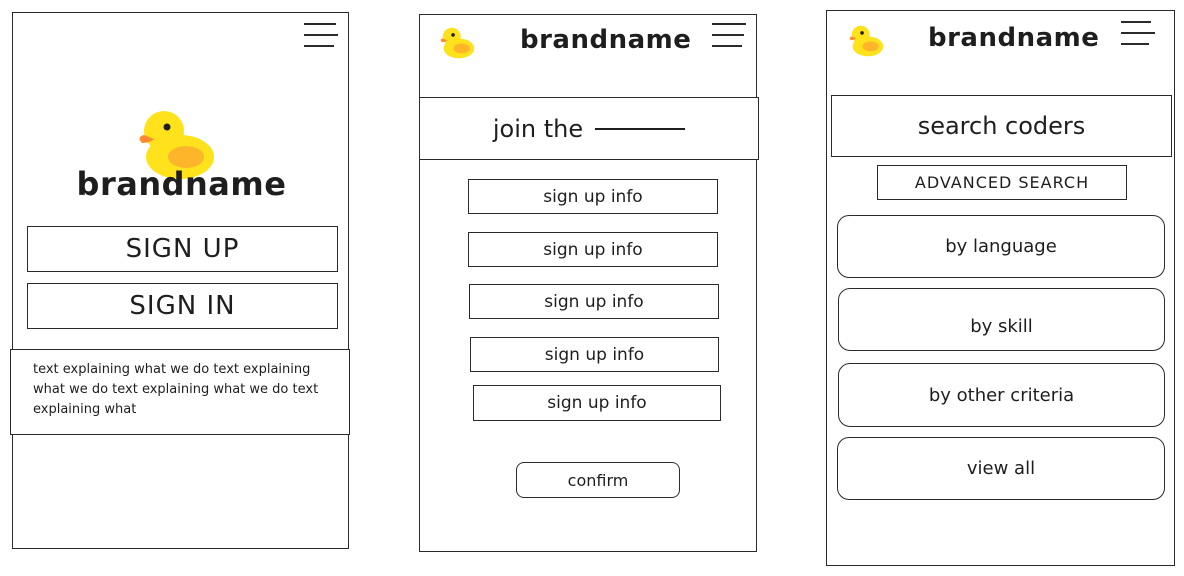 The height and width of the screenshot is (576, 1184). I want to click on signup-field-4: sign up info, so click(594, 354).